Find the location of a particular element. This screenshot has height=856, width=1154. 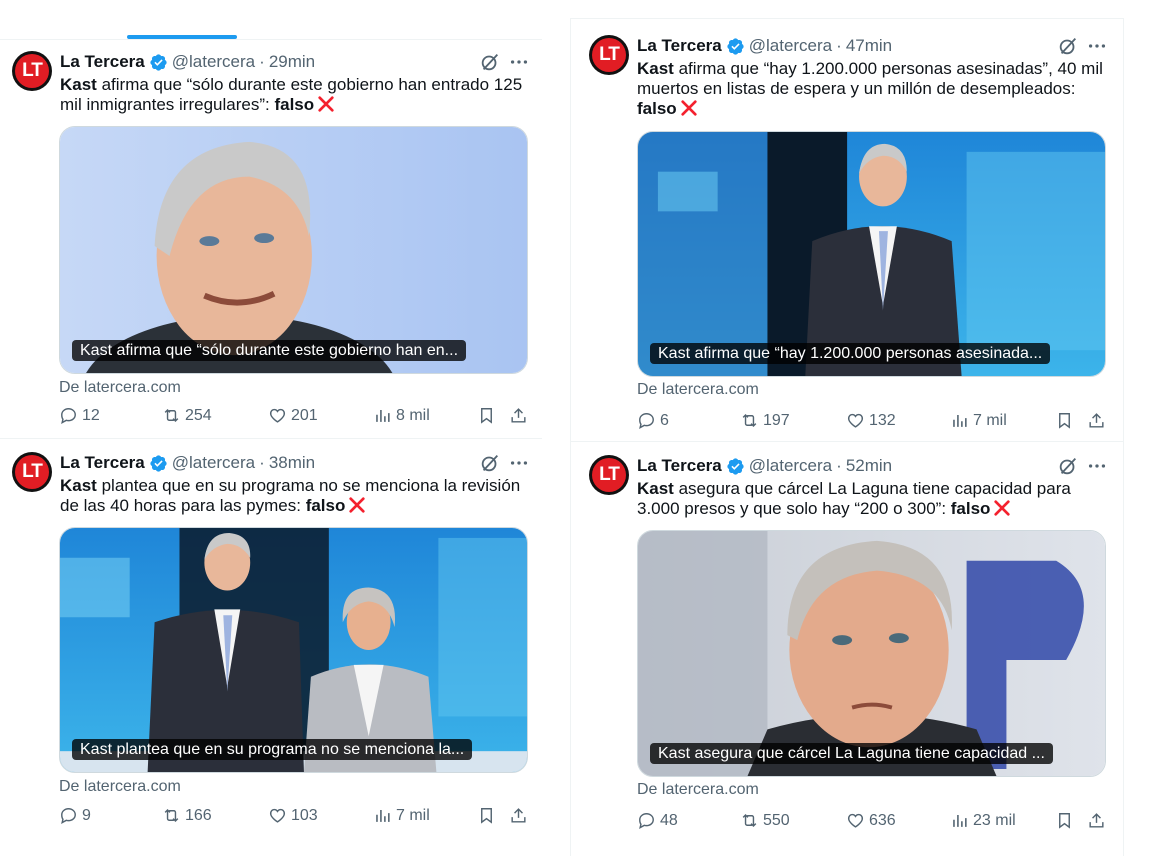

reply-button: 12 is located at coordinates (79, 415).